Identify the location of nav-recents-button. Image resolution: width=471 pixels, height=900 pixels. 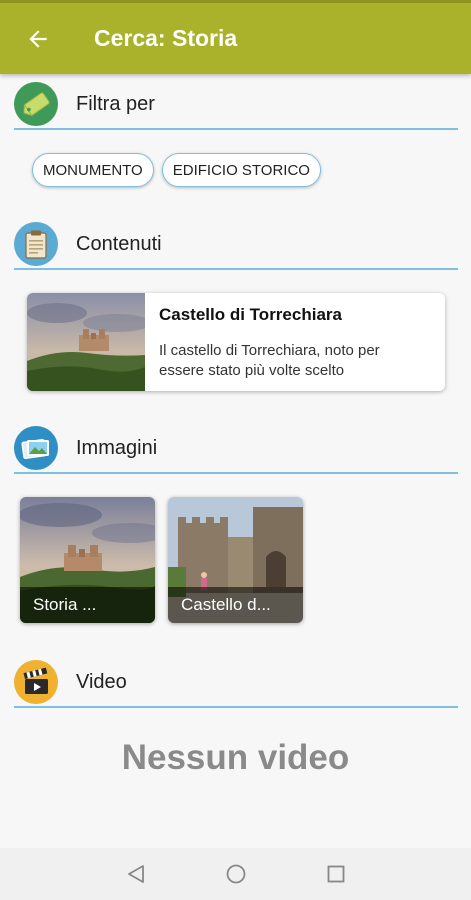
(336, 874).